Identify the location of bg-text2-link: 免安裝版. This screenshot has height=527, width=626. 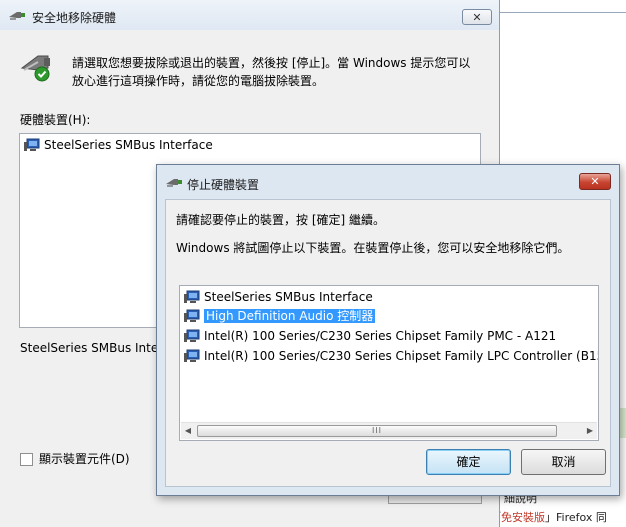
(523, 517).